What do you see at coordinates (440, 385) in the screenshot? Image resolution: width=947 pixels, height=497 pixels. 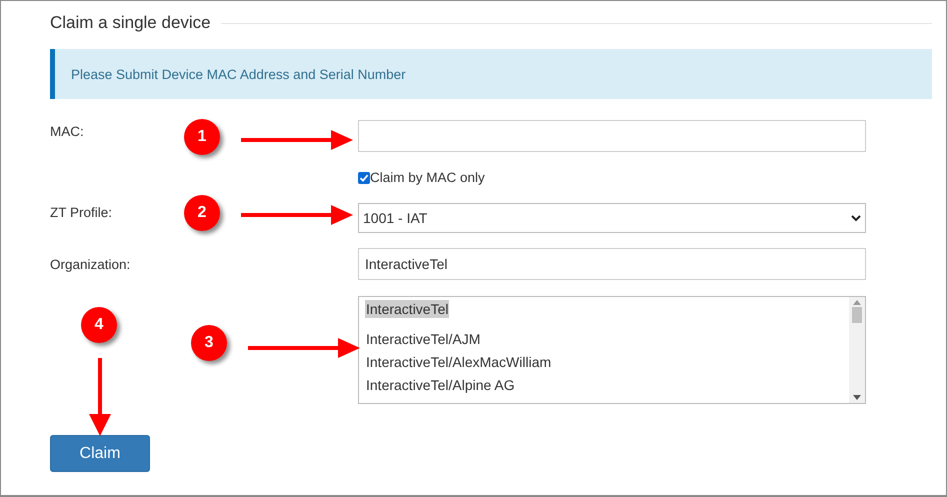 I see `list-option: InteractiveTel/Alpine AG` at bounding box center [440, 385].